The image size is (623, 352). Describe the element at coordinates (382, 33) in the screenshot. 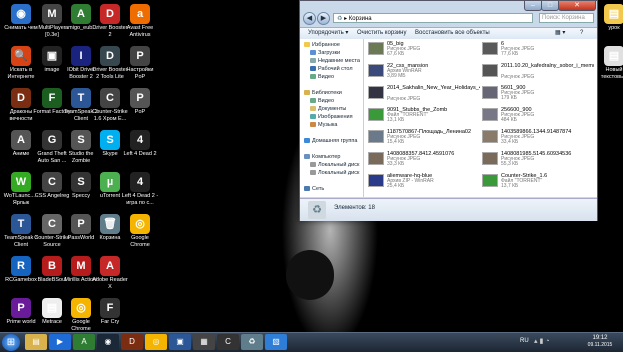

I see `empty-bin-button: Очистить корзину` at that location.